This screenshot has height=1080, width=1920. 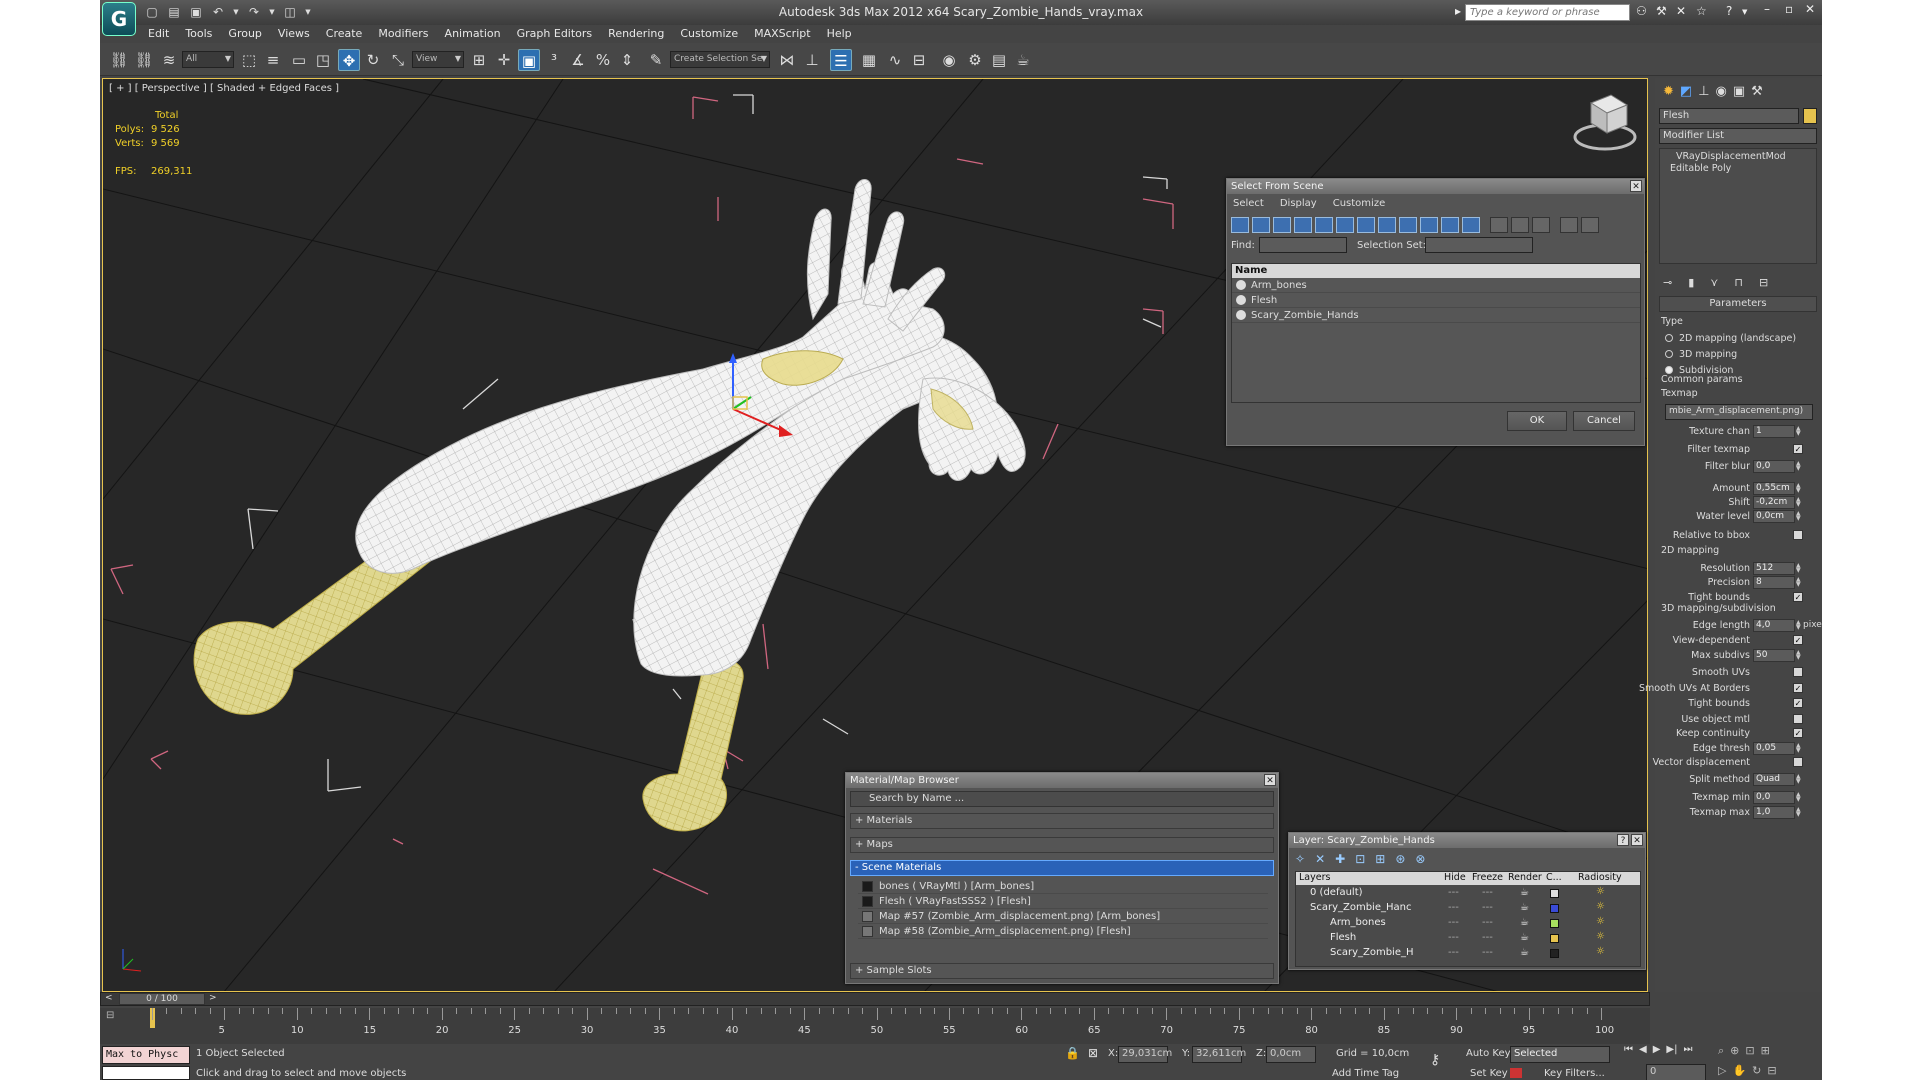 What do you see at coordinates (1466, 953) in the screenshot?
I see `layer-row: Scary_Zombie_H --- --- ☕ ☼` at bounding box center [1466, 953].